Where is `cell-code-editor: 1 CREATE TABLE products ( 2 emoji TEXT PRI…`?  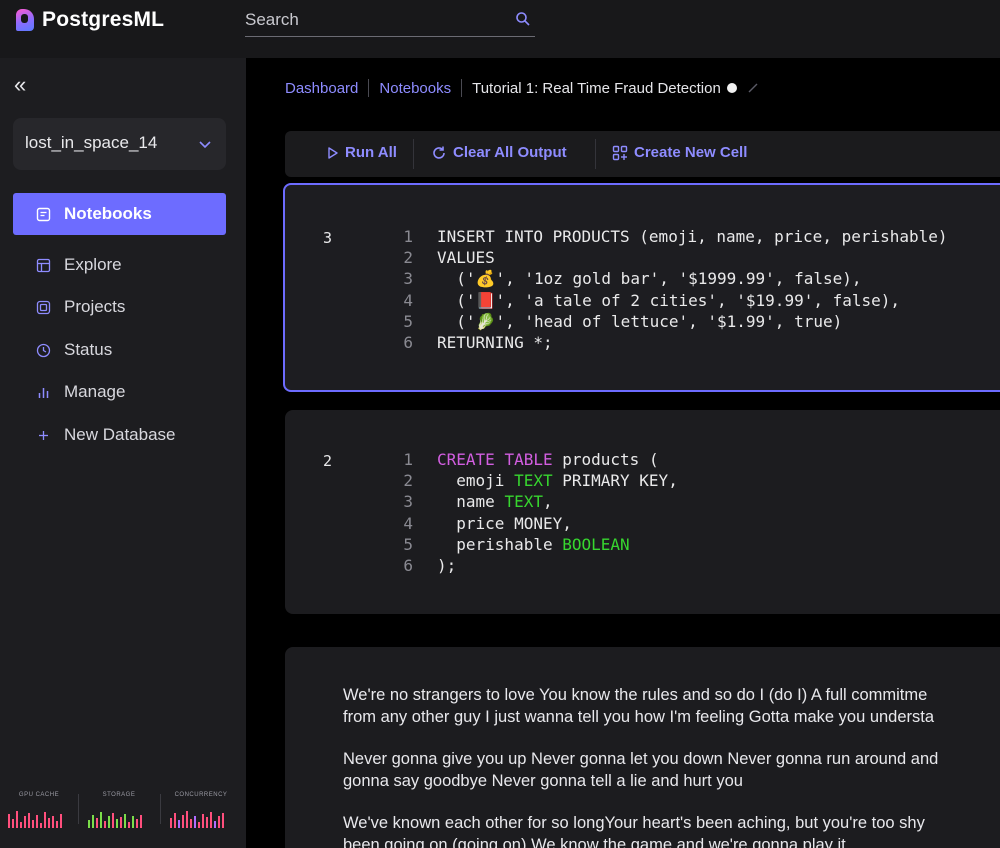 cell-code-editor: 1 CREATE TABLE products ( 2 emoji TEXT PRI… is located at coordinates (535, 512).